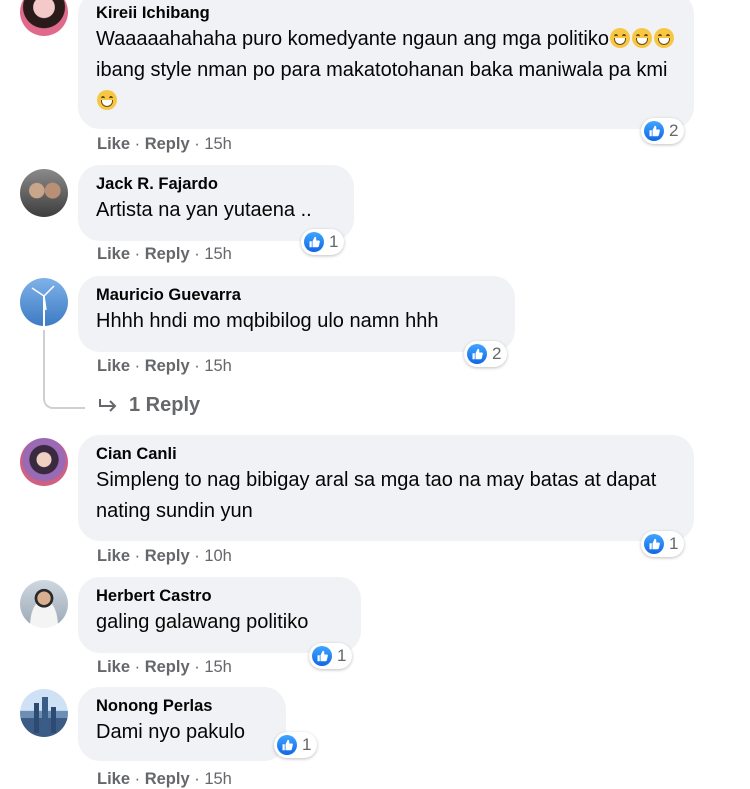 Image resolution: width=750 pixels, height=789 pixels. I want to click on comment-author: Nonong Perlas, so click(182, 706).